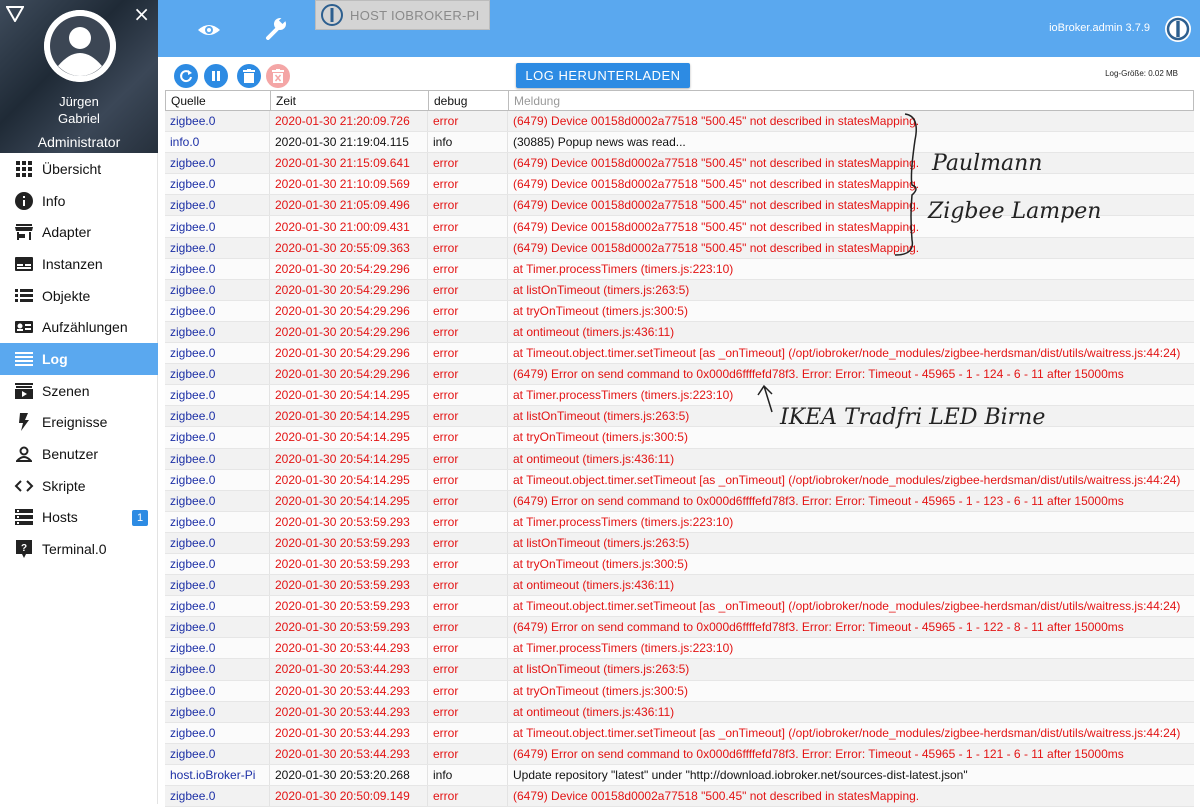 Image resolution: width=1200 pixels, height=807 pixels. Describe the element at coordinates (350, 100) in the screenshot. I see `column-header-time: Zeit` at that location.